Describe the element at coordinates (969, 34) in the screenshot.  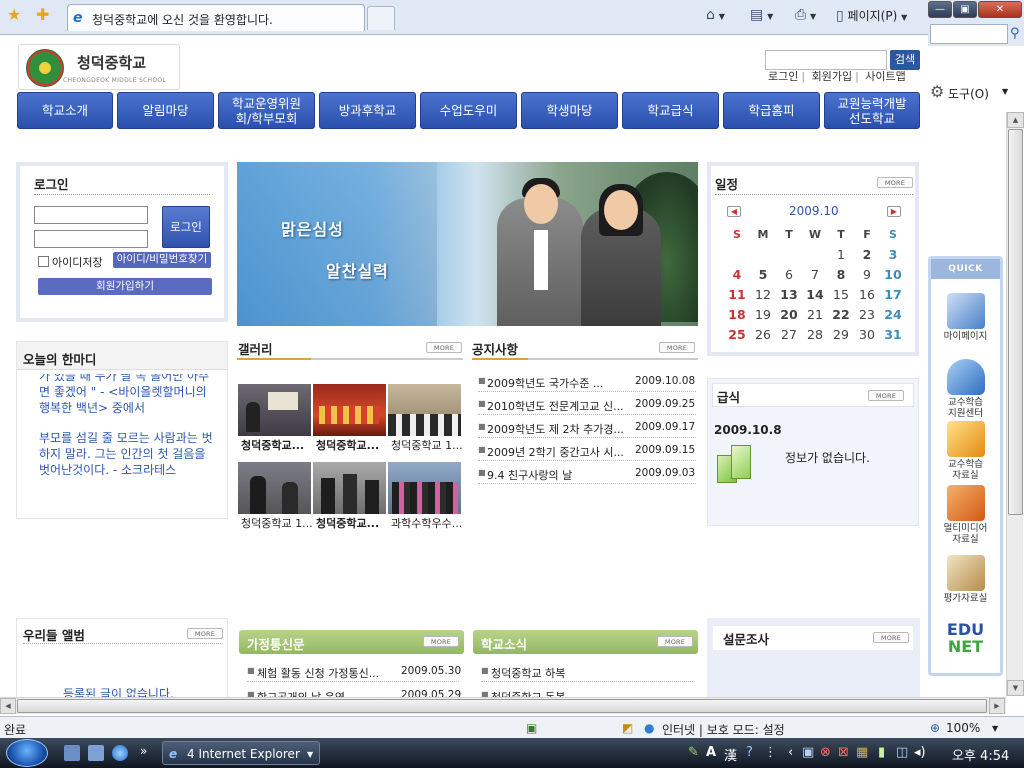
I see `browser-search-input` at that location.